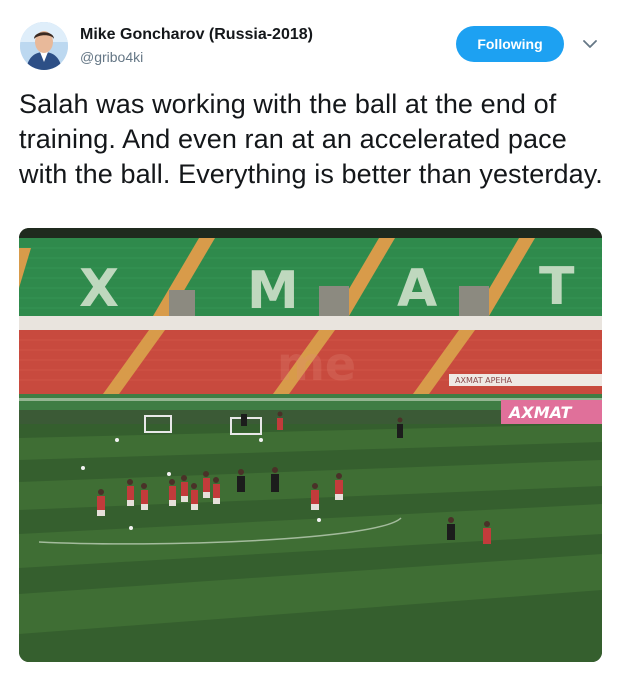 This screenshot has width=620, height=678. Describe the element at coordinates (590, 44) in the screenshot. I see `chevron-down-icon` at that location.